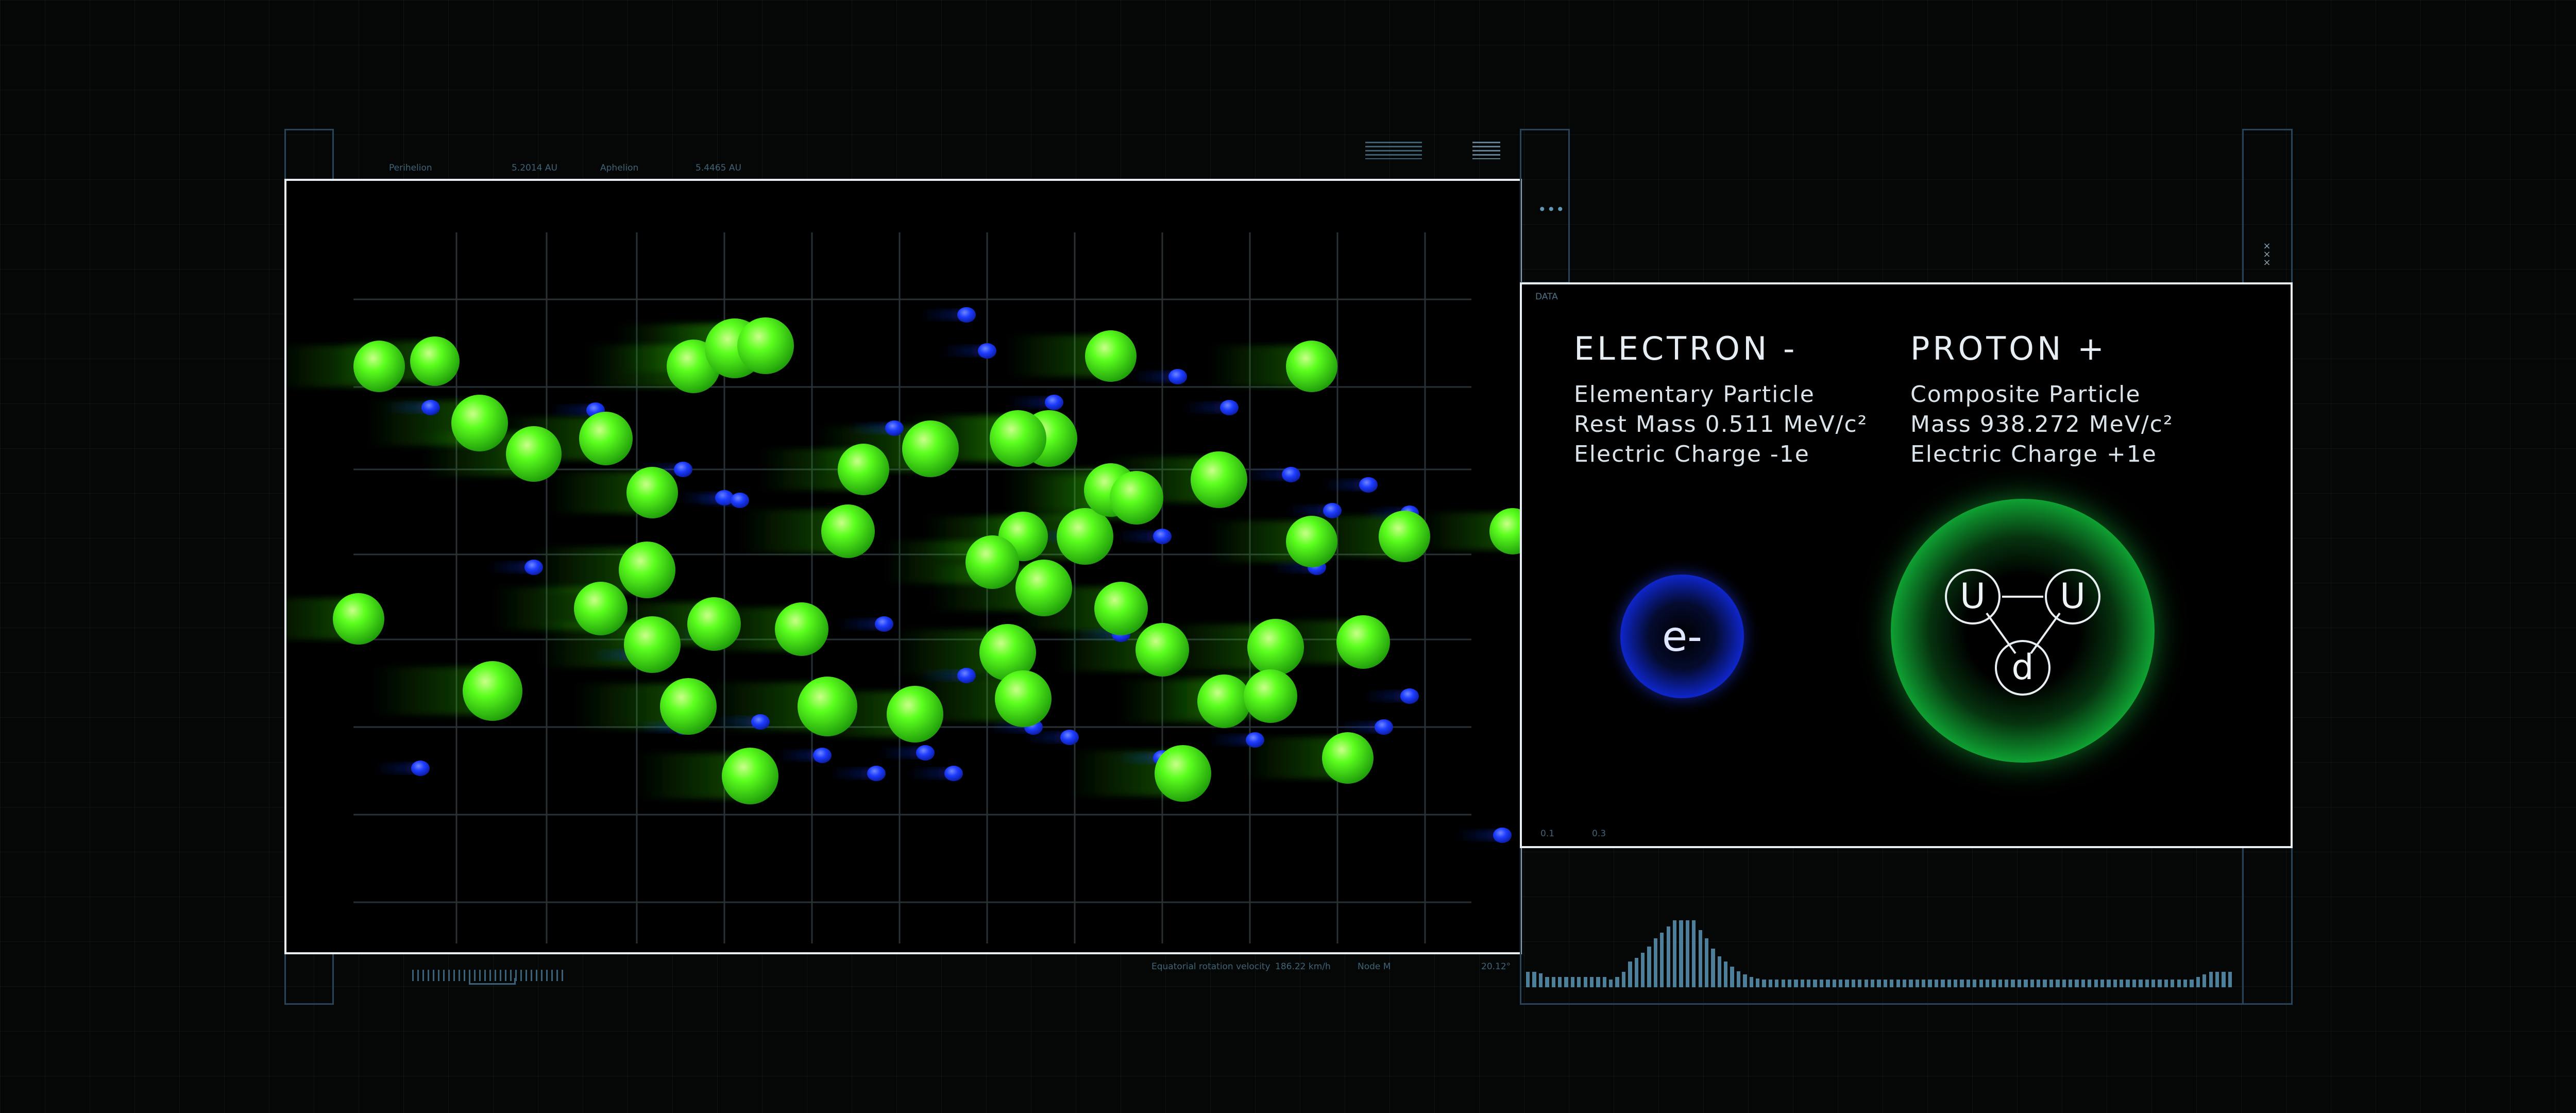  What do you see at coordinates (1496, 967) in the screenshot?
I see `bottom-value-node: 20.12°` at bounding box center [1496, 967].